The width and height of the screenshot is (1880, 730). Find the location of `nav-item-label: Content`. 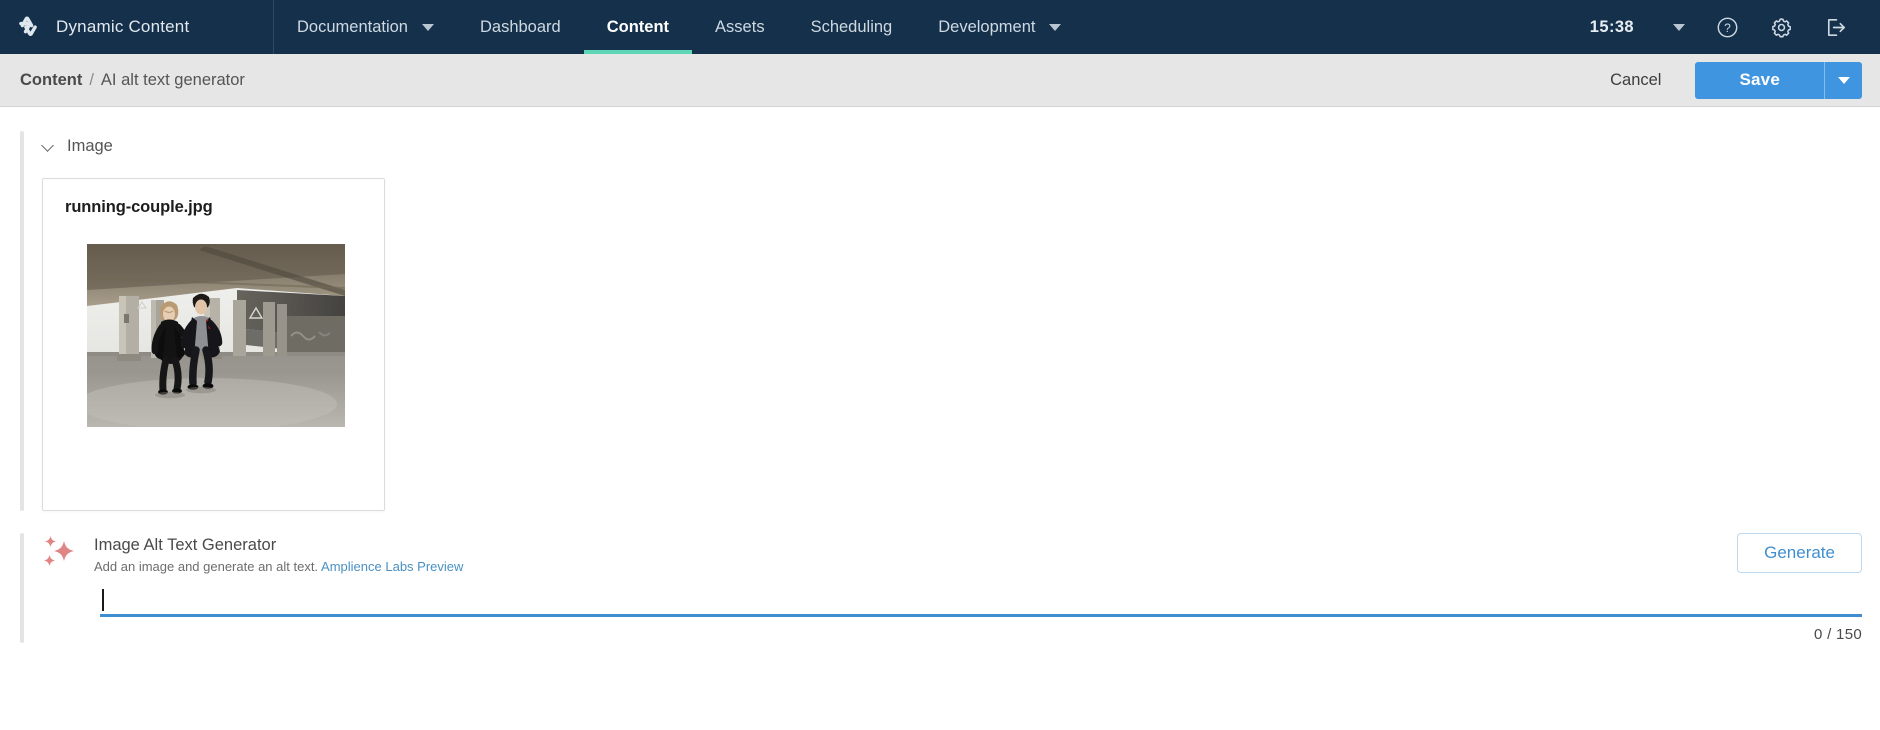

nav-item-label: Content is located at coordinates (638, 26).